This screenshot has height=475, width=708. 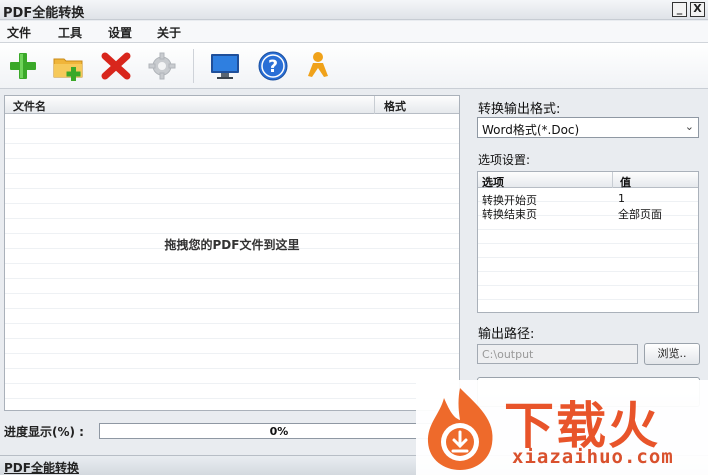 What do you see at coordinates (193, 66) in the screenshot?
I see `toolbar-separator` at bounding box center [193, 66].